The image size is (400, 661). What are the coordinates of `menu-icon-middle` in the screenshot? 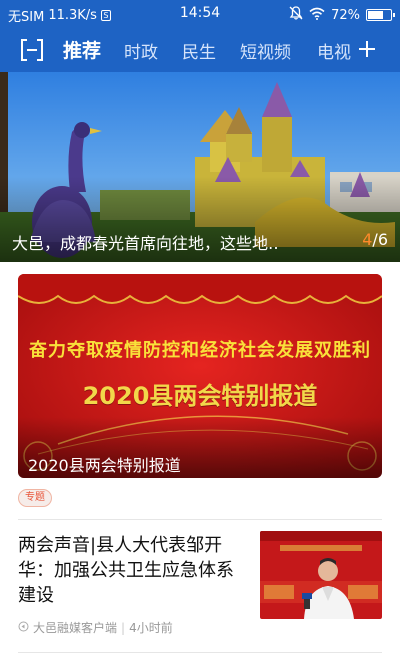 It's located at (32, 50).